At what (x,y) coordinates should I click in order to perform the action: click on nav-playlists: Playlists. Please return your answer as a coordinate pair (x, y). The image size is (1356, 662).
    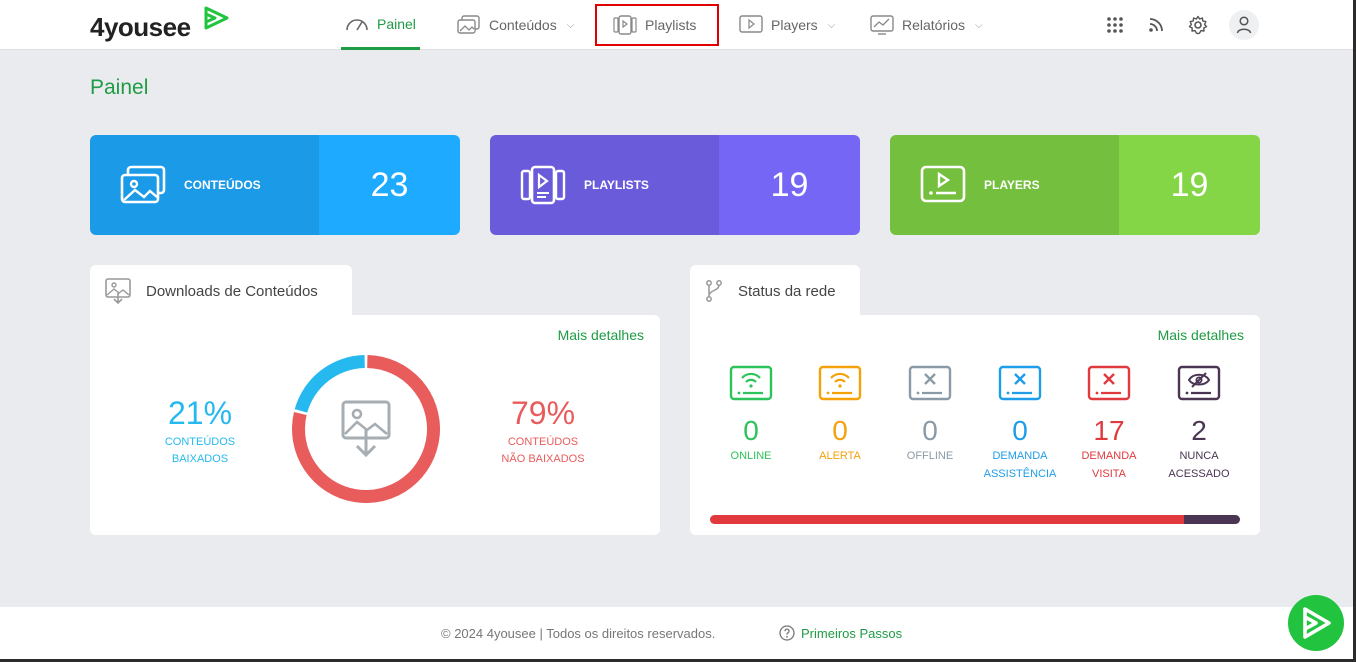
    Looking at the image, I should click on (657, 25).